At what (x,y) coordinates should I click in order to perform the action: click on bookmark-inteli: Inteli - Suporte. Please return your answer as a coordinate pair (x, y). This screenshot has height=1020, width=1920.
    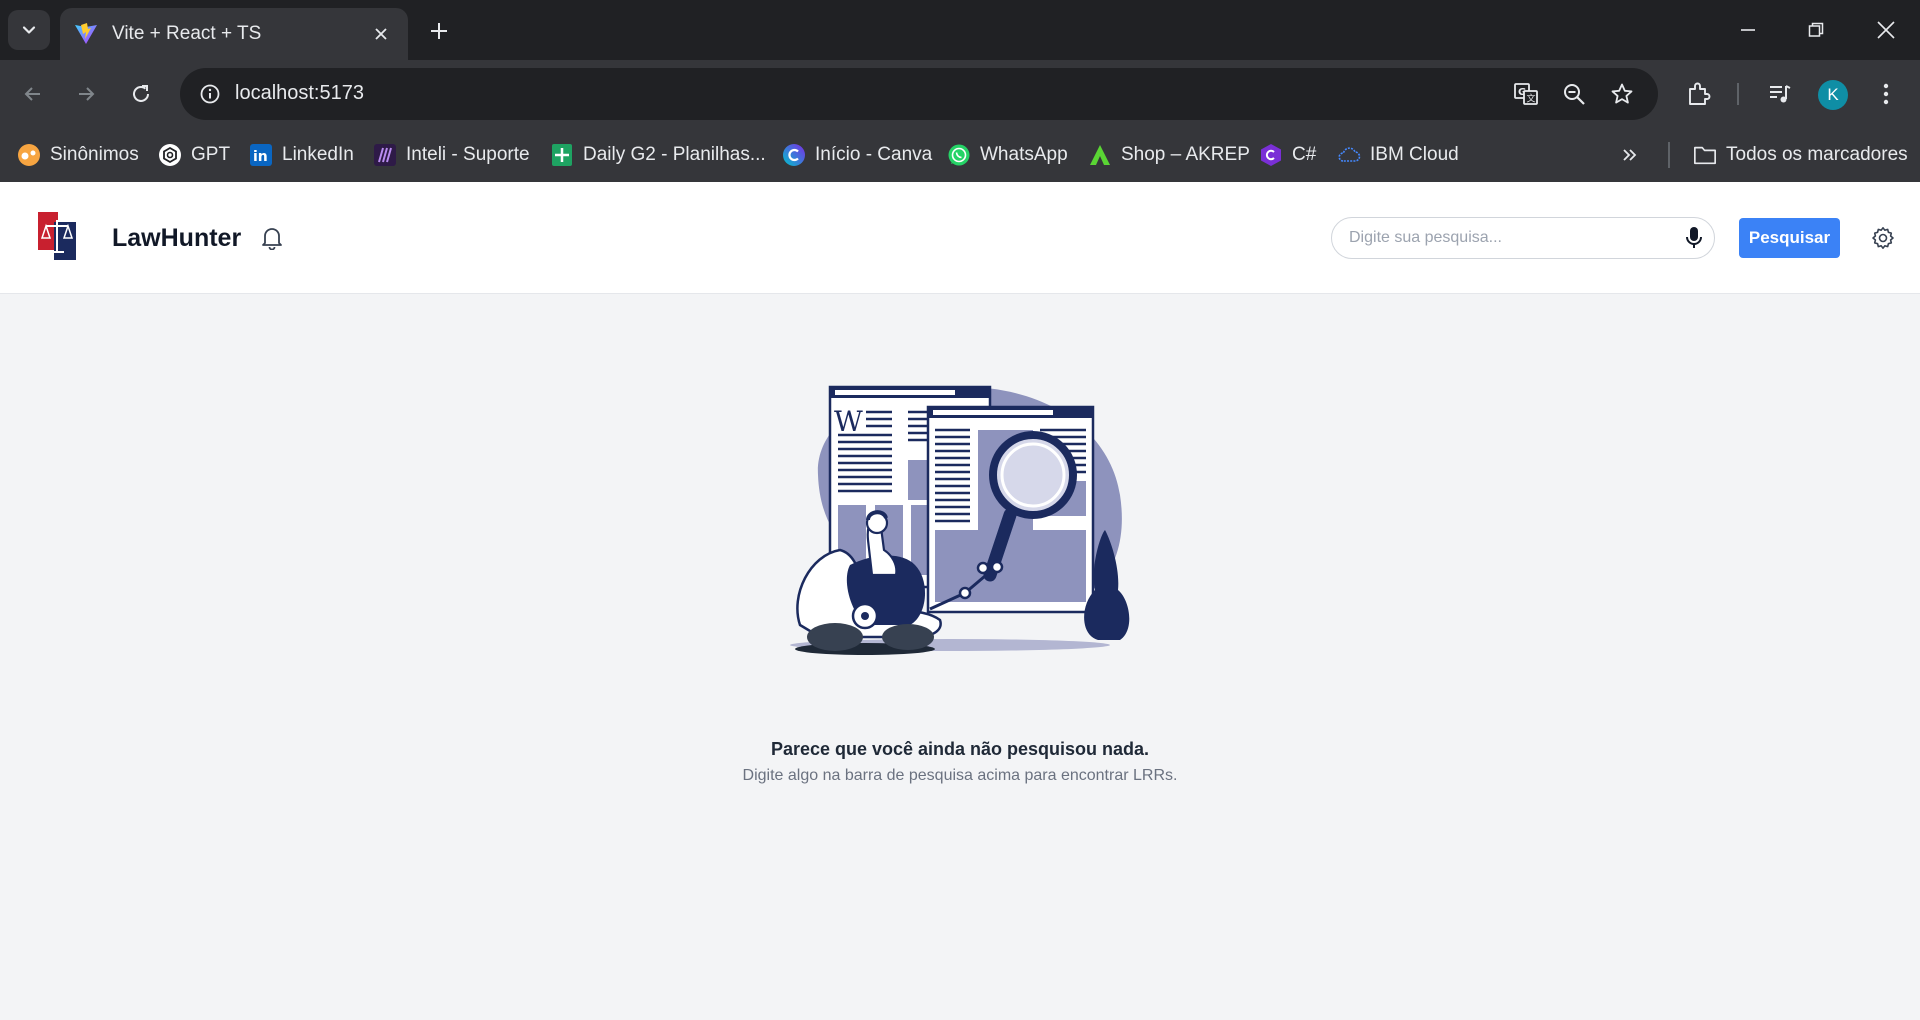
    Looking at the image, I should click on (451, 155).